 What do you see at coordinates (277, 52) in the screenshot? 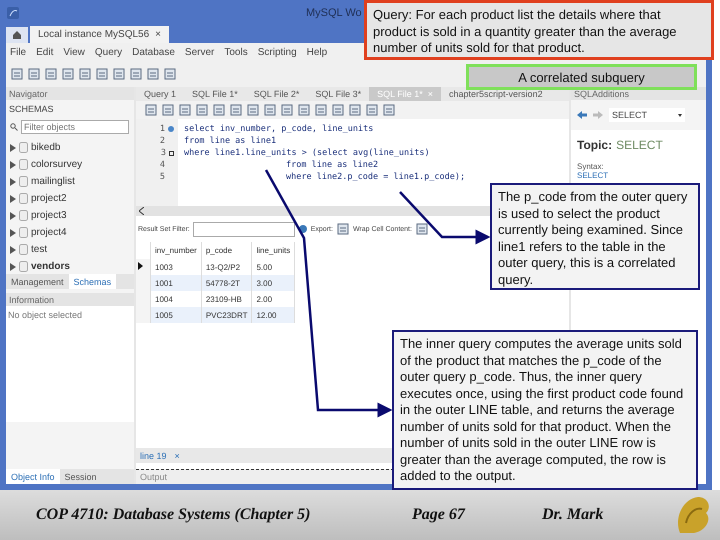
I see `menu-item: Scripting` at bounding box center [277, 52].